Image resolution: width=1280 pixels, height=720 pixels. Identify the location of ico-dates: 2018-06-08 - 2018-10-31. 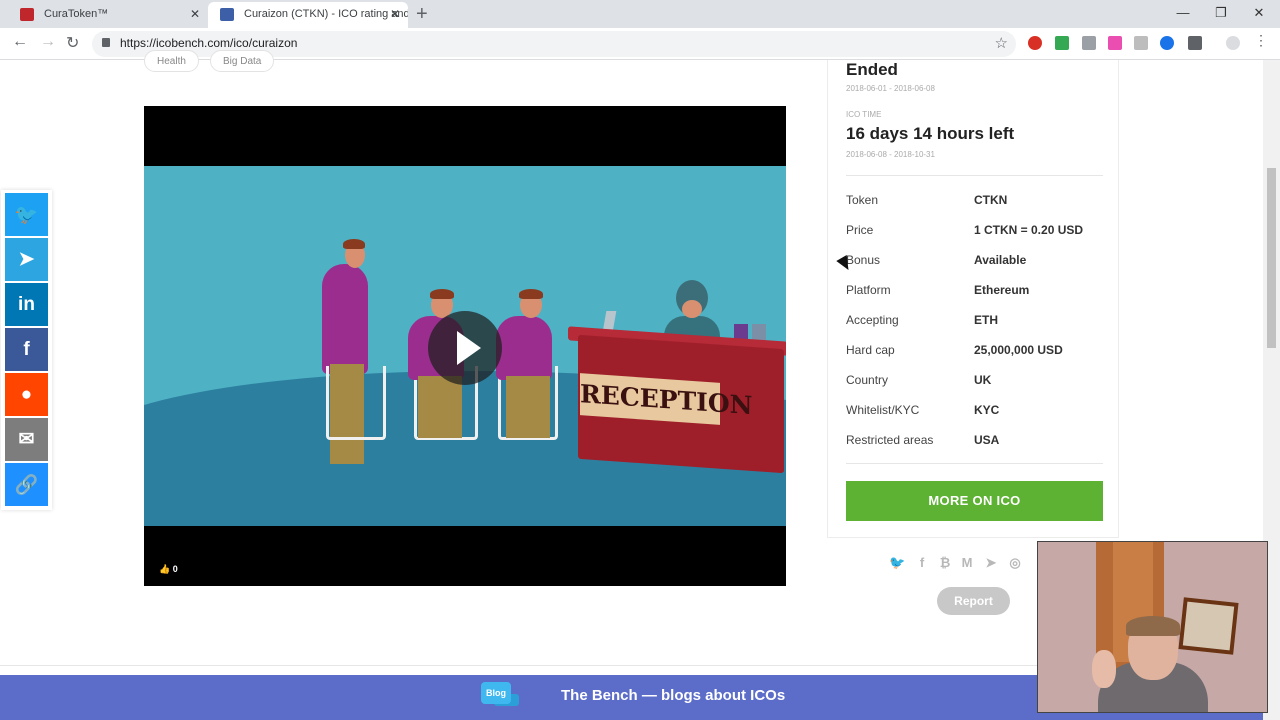
(890, 154).